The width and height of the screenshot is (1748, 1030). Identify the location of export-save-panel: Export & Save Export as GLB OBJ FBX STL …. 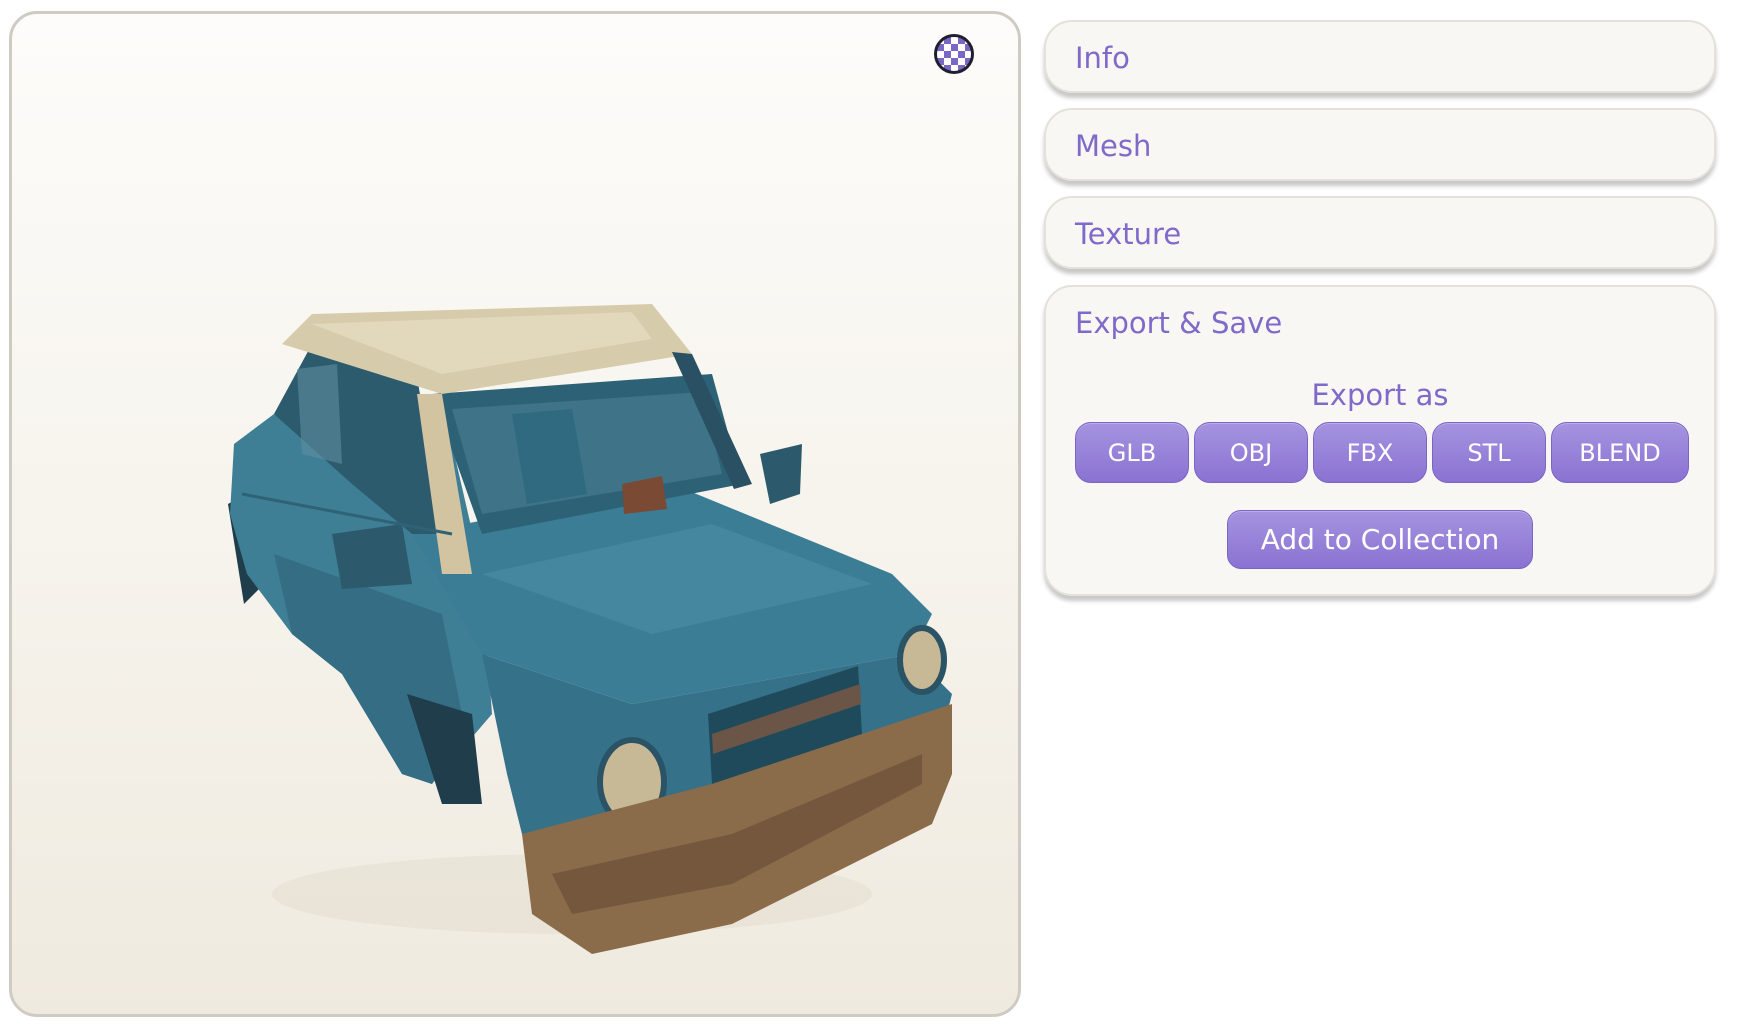
(1380, 440).